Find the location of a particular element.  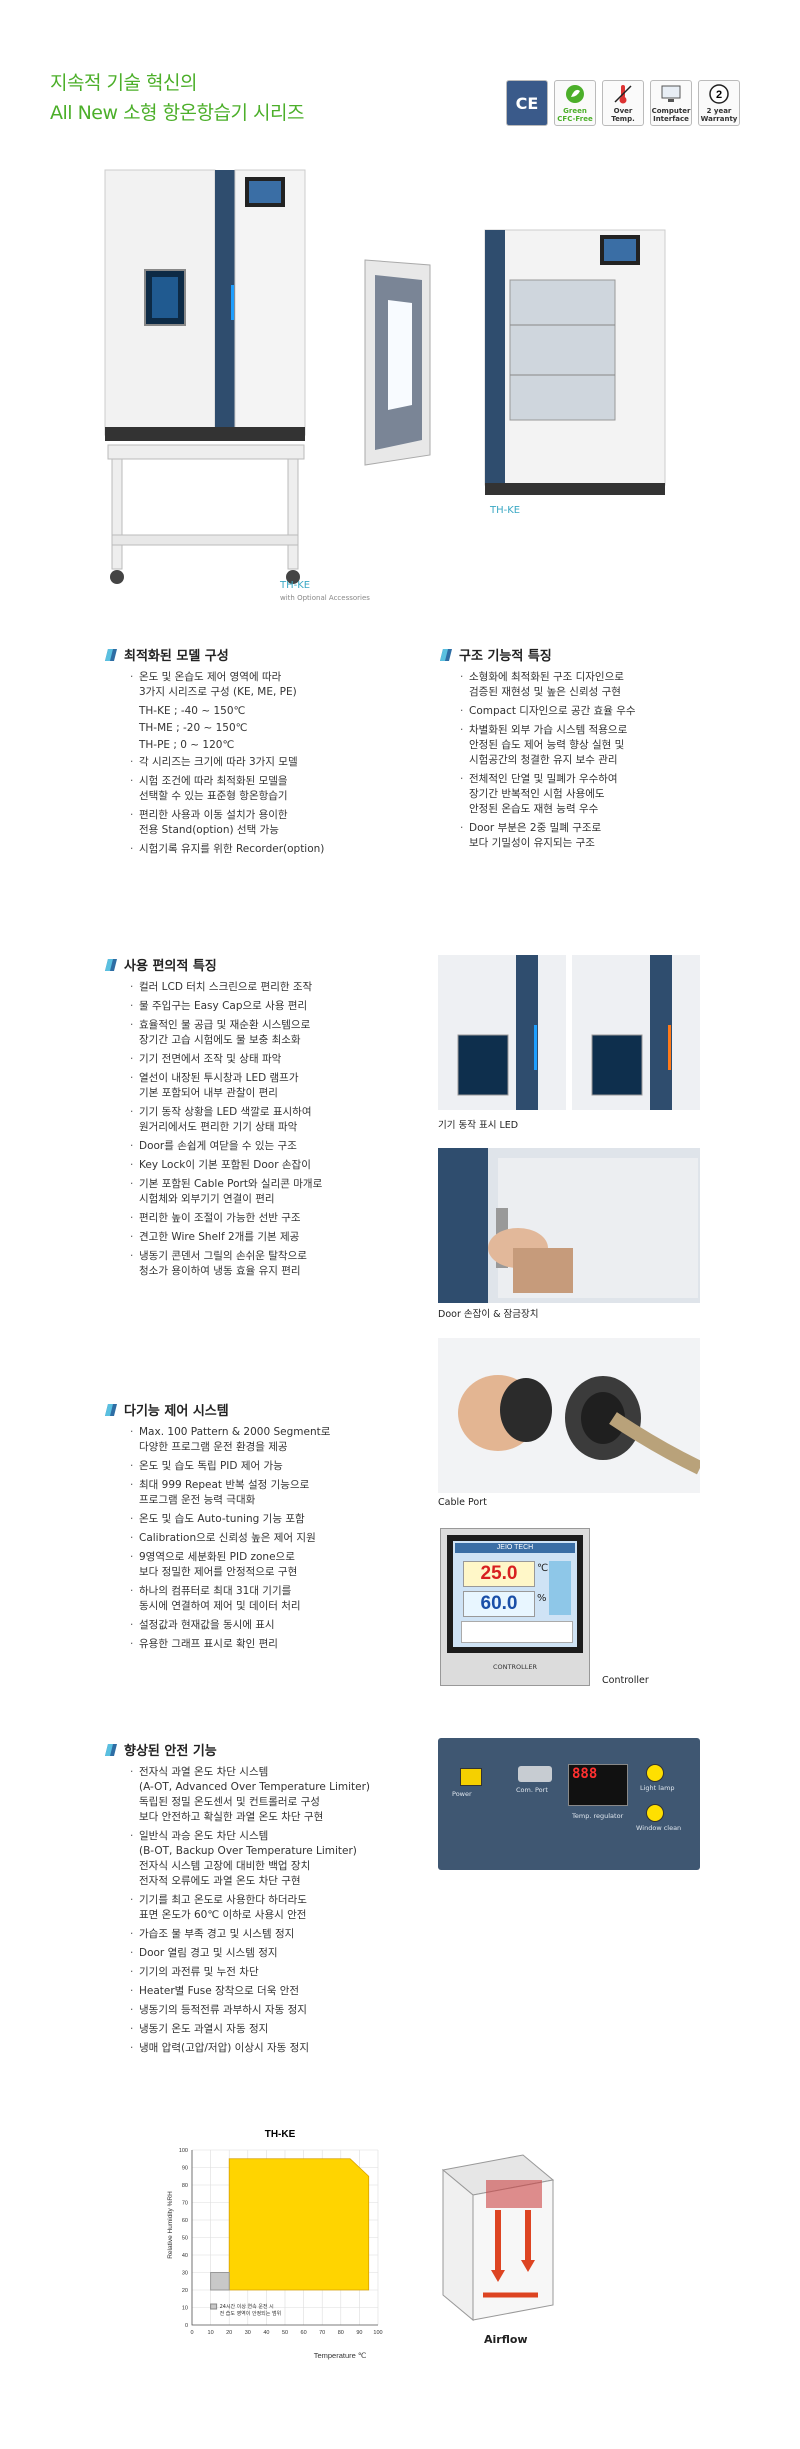

chart-x-tick-label: 80 is located at coordinates (341, 2333).